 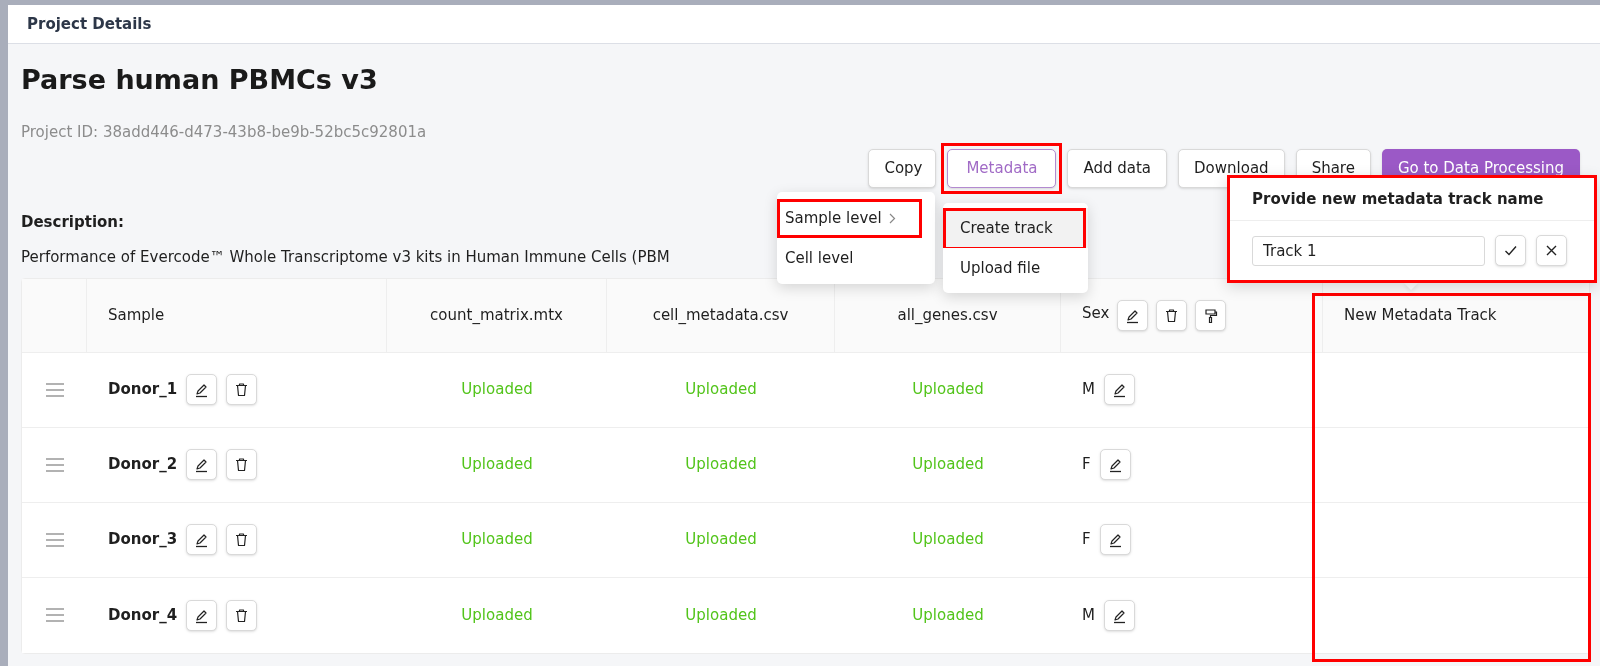 What do you see at coordinates (72, 222) in the screenshot?
I see `description-label: Description:` at bounding box center [72, 222].